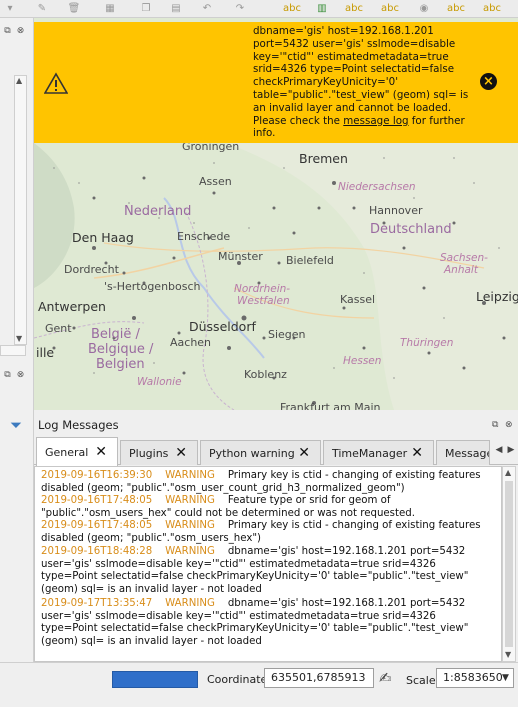 This screenshot has height=707, width=518. I want to click on log-timestamp: 2019-09-16T18:48:28, so click(97, 551).